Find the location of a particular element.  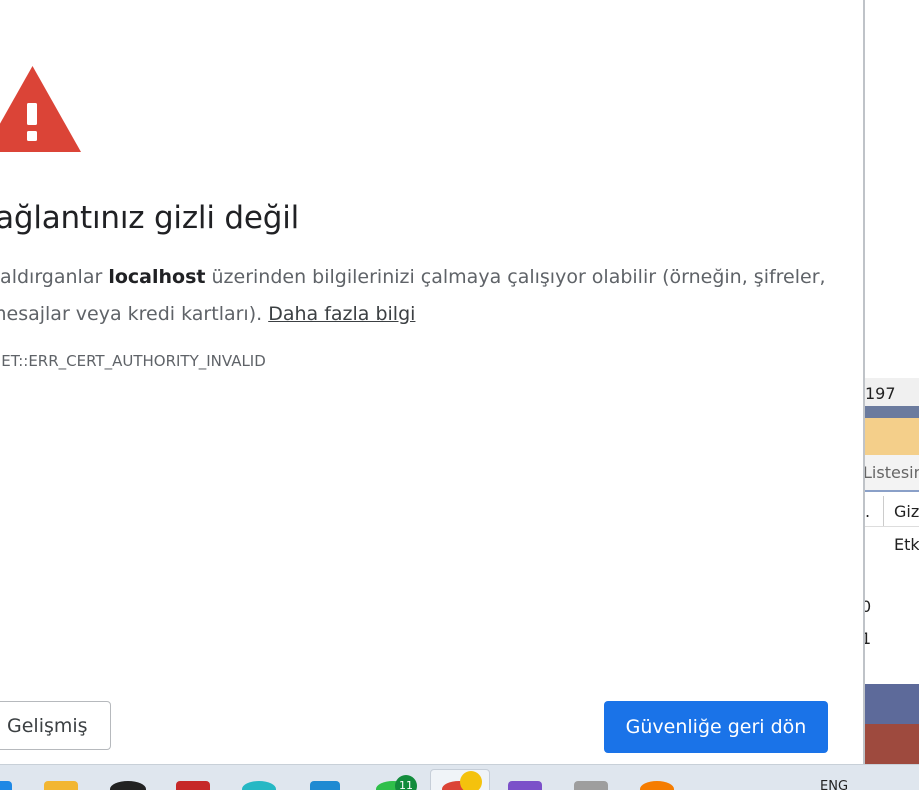

background-cell-value: Etk is located at coordinates (906, 544).